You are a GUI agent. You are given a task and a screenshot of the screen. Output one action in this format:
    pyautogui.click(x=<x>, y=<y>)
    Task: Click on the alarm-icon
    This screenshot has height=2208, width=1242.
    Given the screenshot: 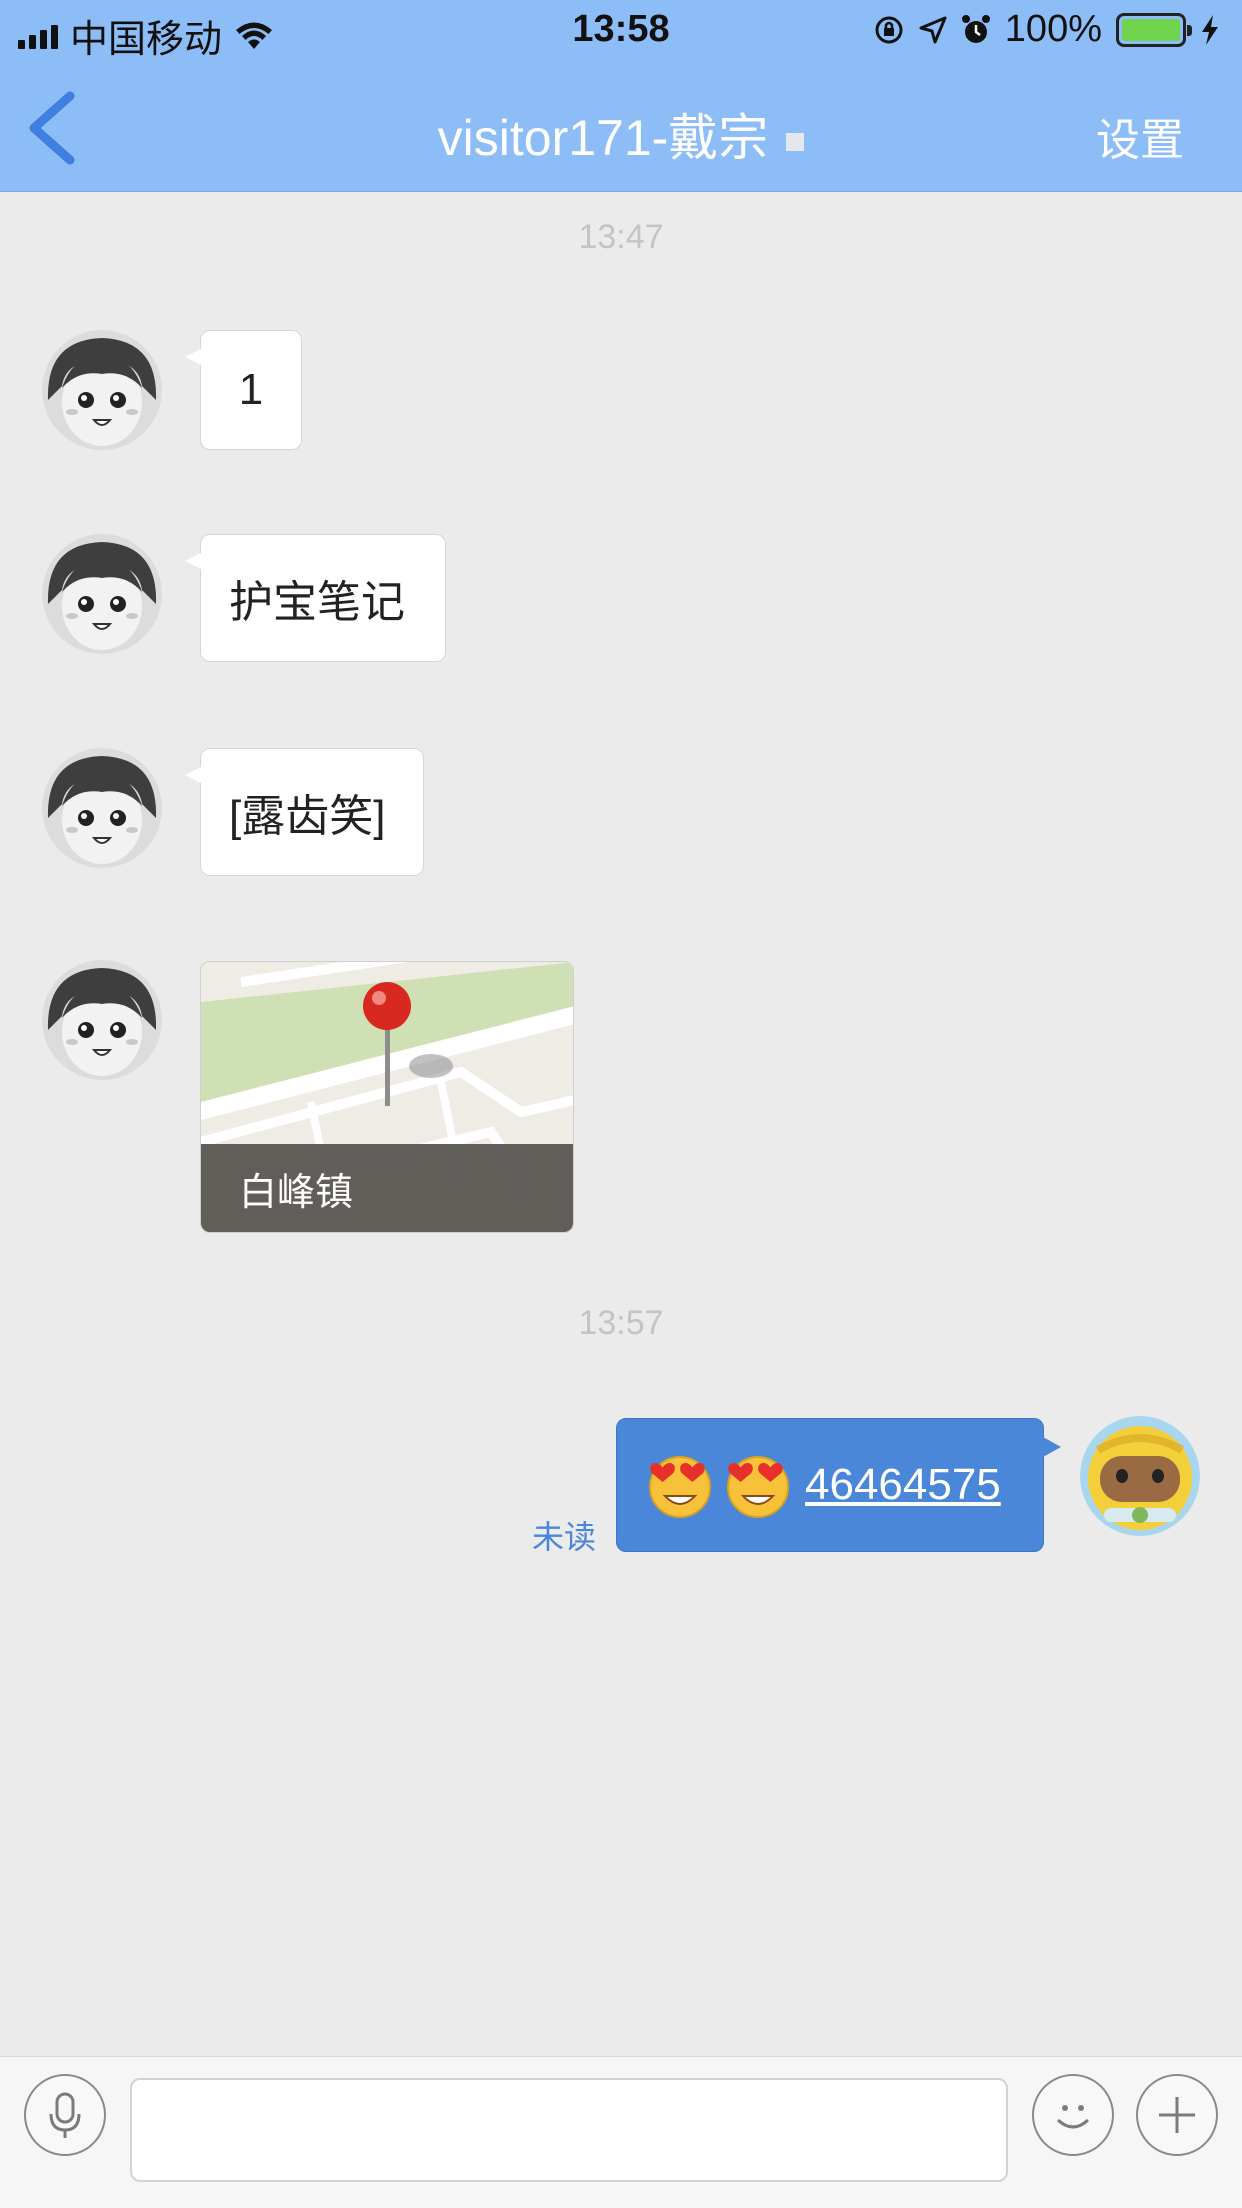 What is the action you would take?
    pyautogui.click(x=975, y=28)
    